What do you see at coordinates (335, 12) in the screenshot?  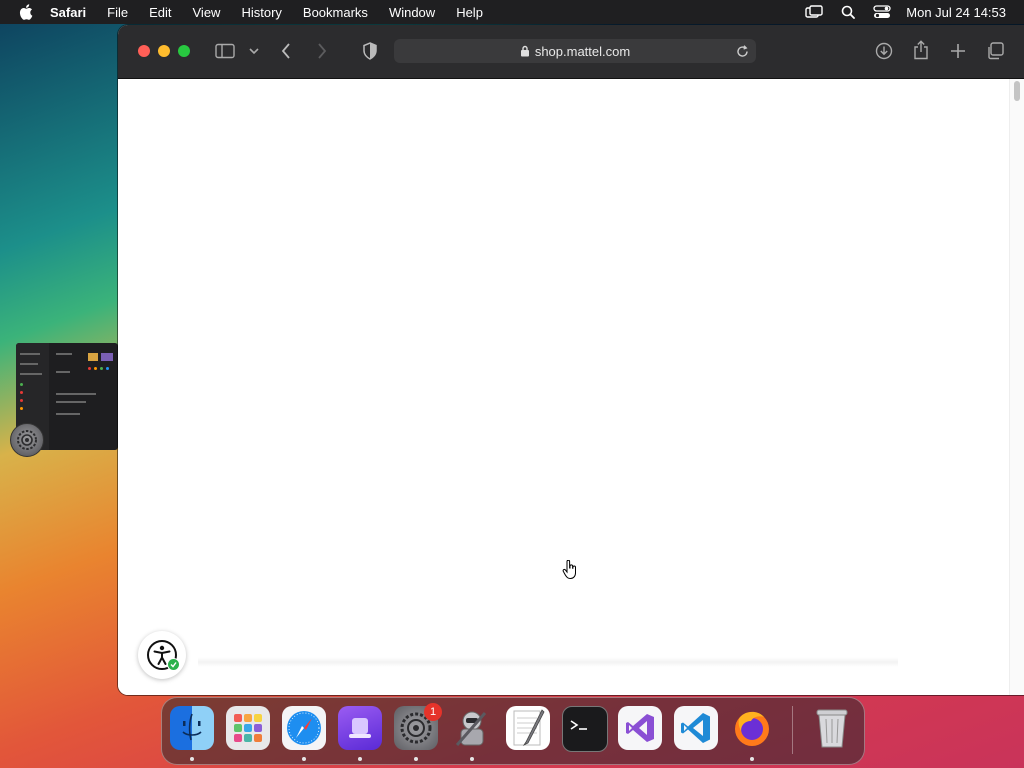 I see `menu-bookmarks: Bookmarks` at bounding box center [335, 12].